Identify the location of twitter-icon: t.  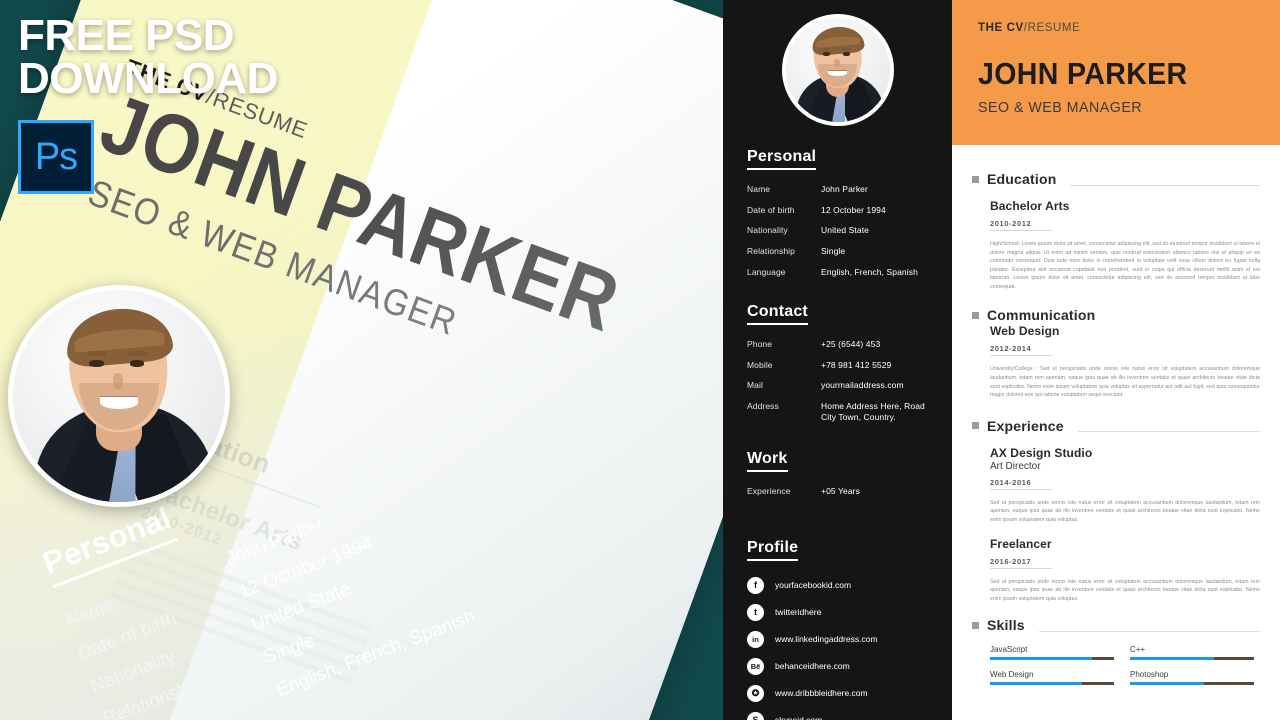
(755, 612).